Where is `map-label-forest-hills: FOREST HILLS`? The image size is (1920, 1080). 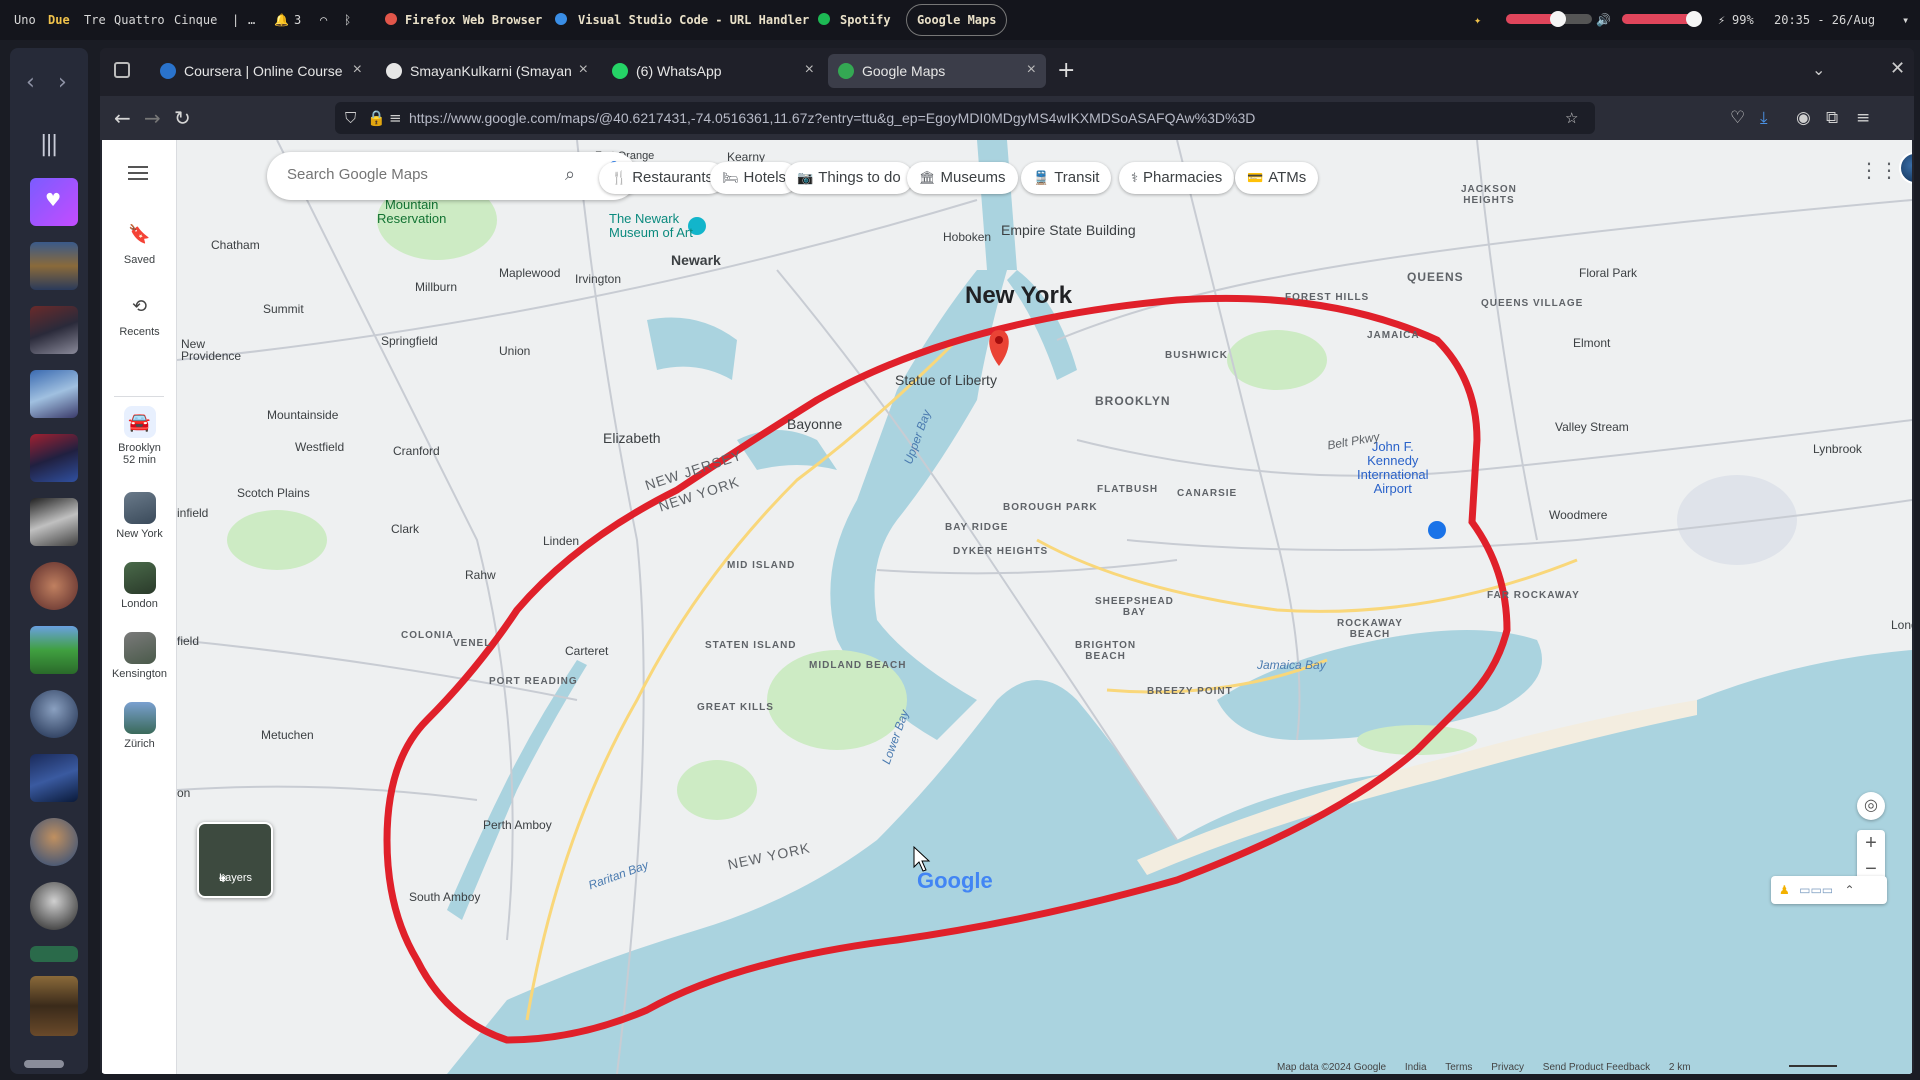
map-label-forest-hills: FOREST HILLS is located at coordinates (1327, 297).